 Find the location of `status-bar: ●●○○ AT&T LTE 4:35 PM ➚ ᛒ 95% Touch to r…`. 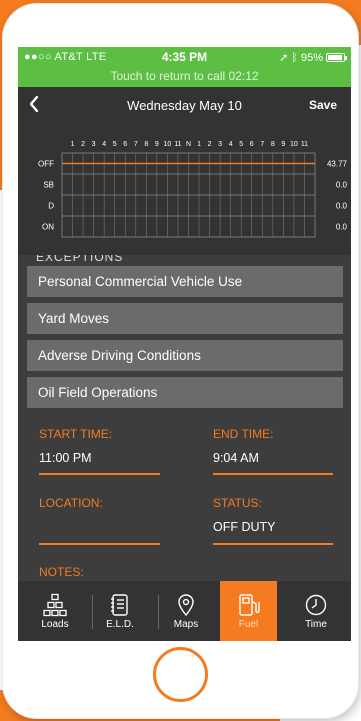

status-bar: ●●○○ AT&T LTE 4:35 PM ➚ ᛒ 95% Touch to r… is located at coordinates (184, 67).